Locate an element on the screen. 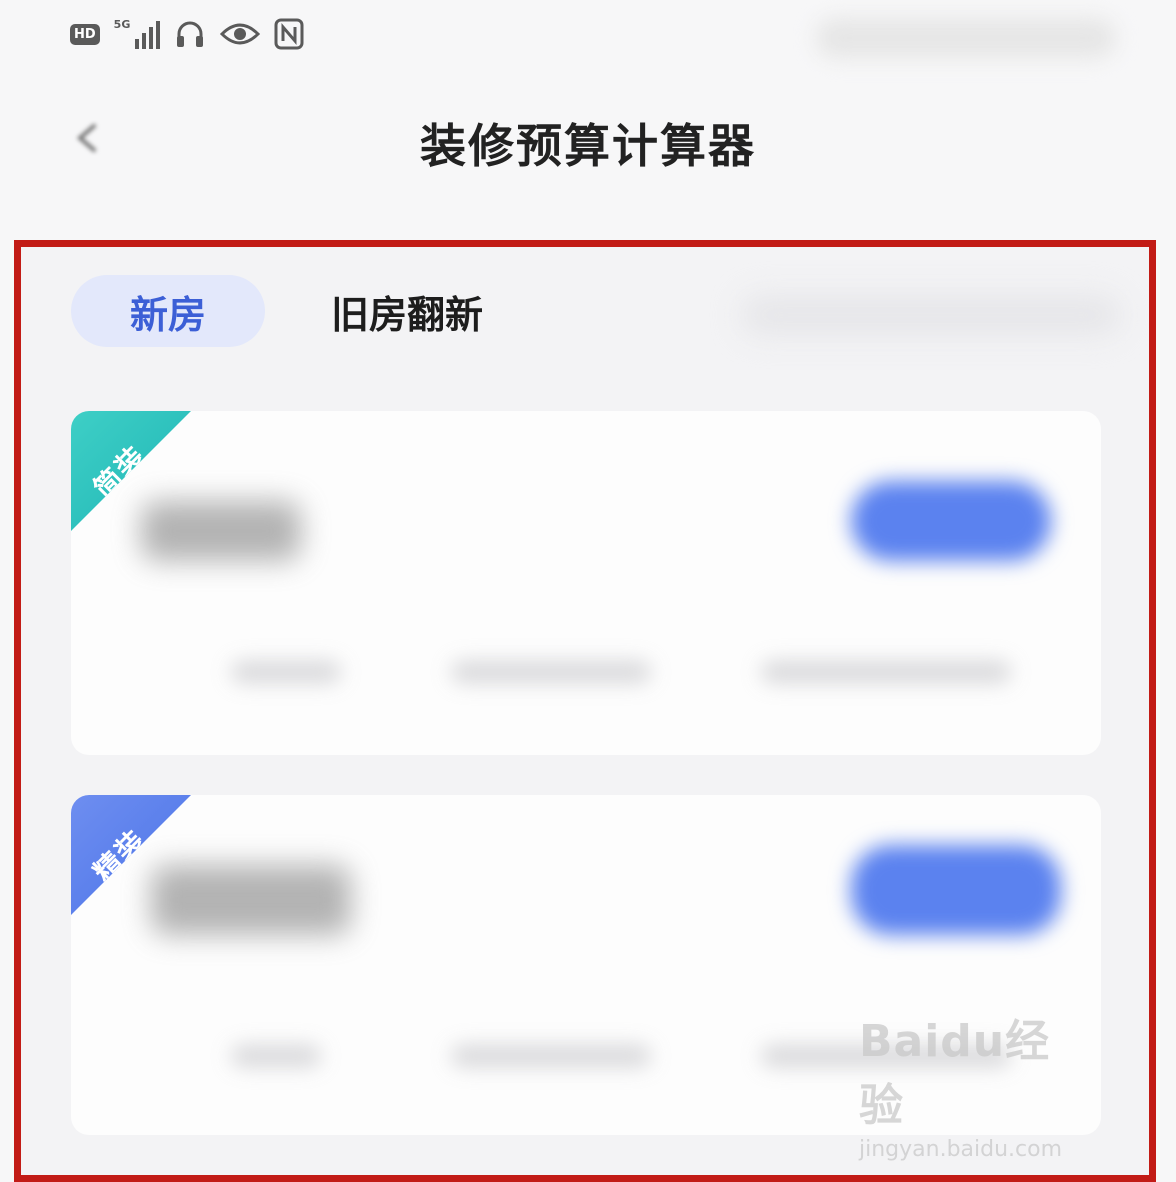 The height and width of the screenshot is (1182, 1176). status-right-blurred is located at coordinates (966, 38).